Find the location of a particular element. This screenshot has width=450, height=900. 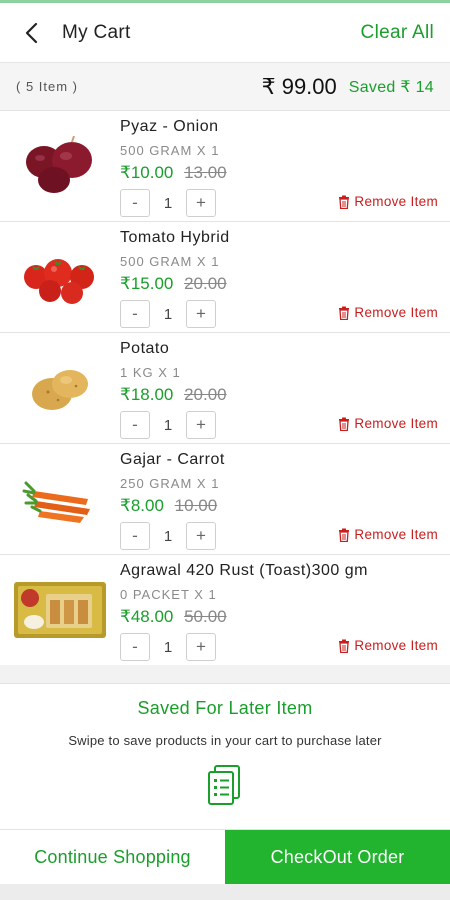

item-prices: ₹15.00 20.00 is located at coordinates (173, 284).